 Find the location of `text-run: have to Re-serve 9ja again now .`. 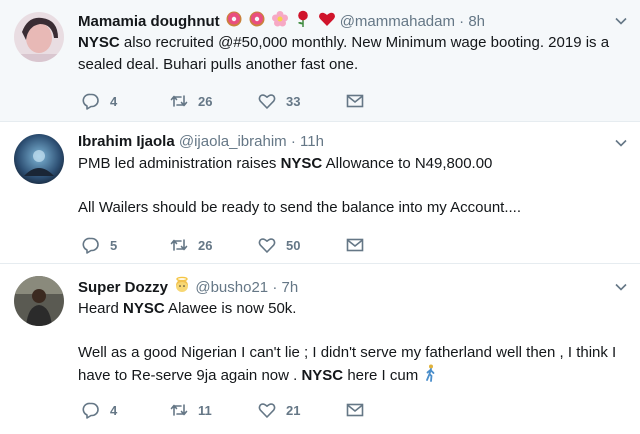

text-run: have to Re-serve 9ja again now . is located at coordinates (190, 375).